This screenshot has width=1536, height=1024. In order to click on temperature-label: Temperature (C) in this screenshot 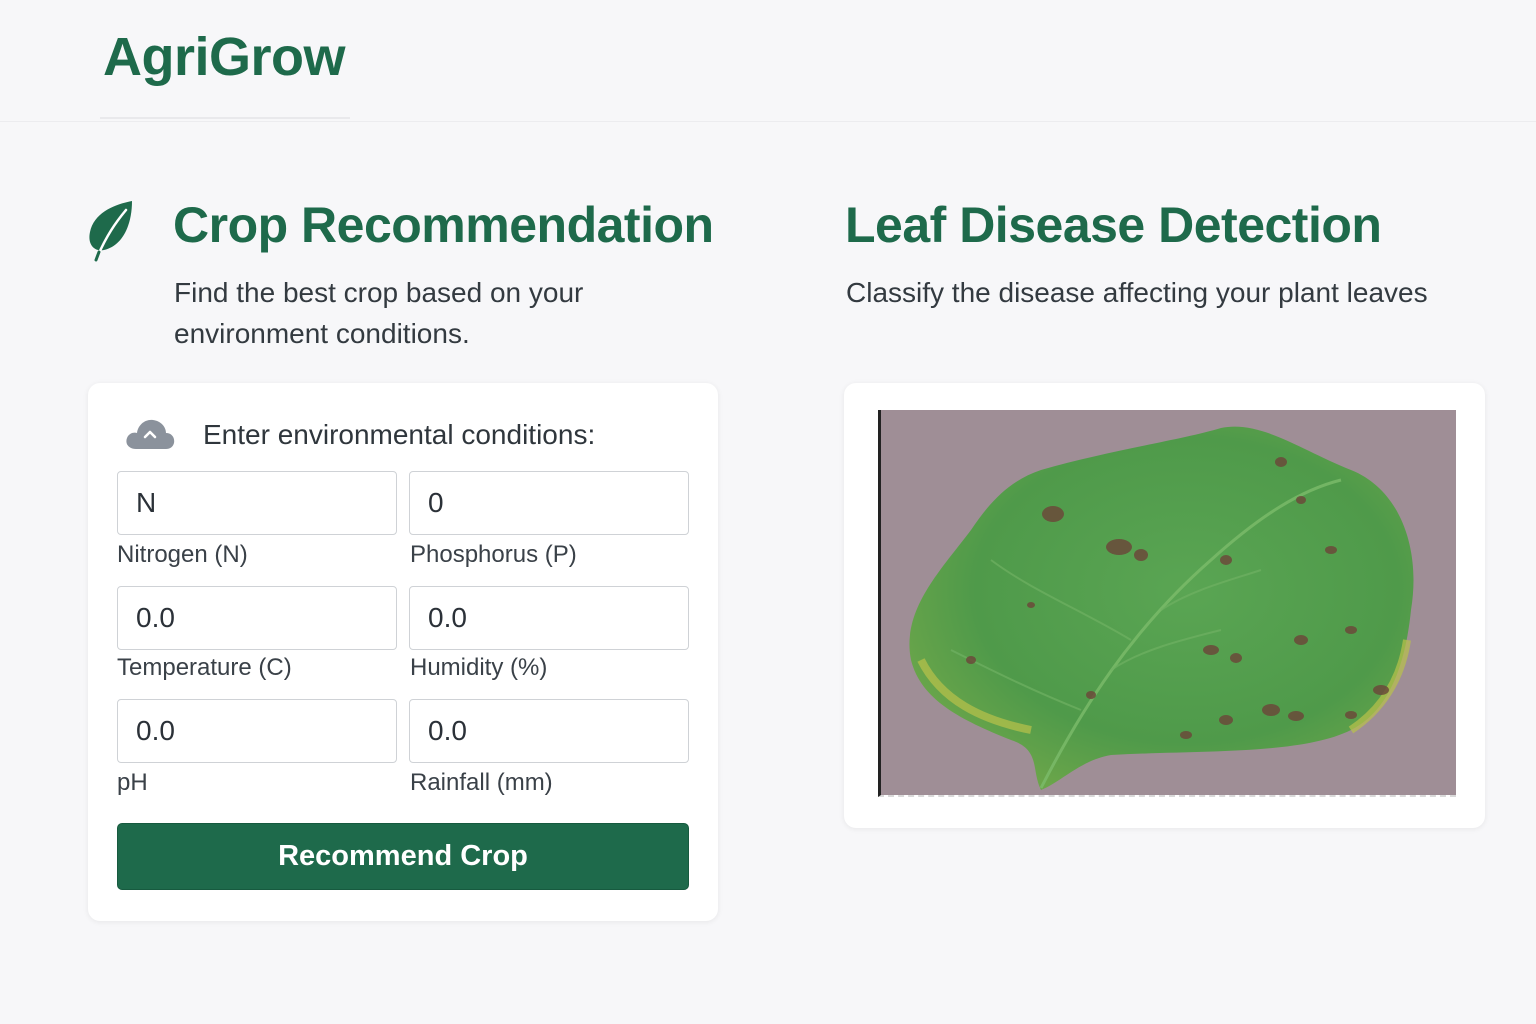, I will do `click(204, 667)`.